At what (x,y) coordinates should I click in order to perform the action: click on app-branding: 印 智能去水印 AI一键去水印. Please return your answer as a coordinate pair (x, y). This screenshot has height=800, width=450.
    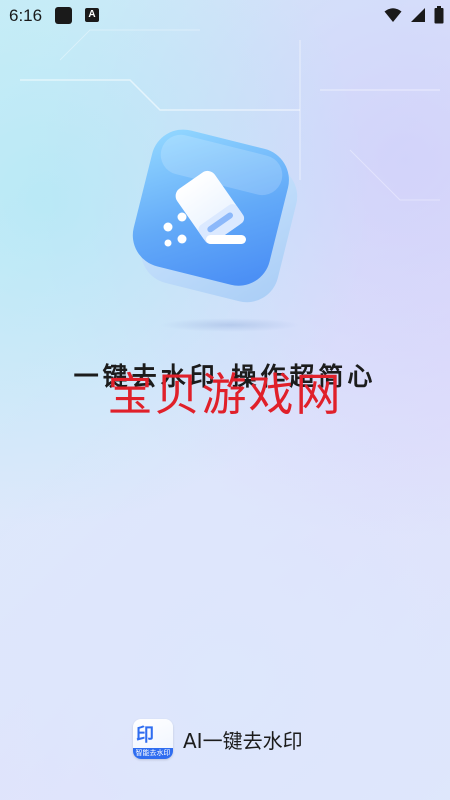
    Looking at the image, I should click on (218, 739).